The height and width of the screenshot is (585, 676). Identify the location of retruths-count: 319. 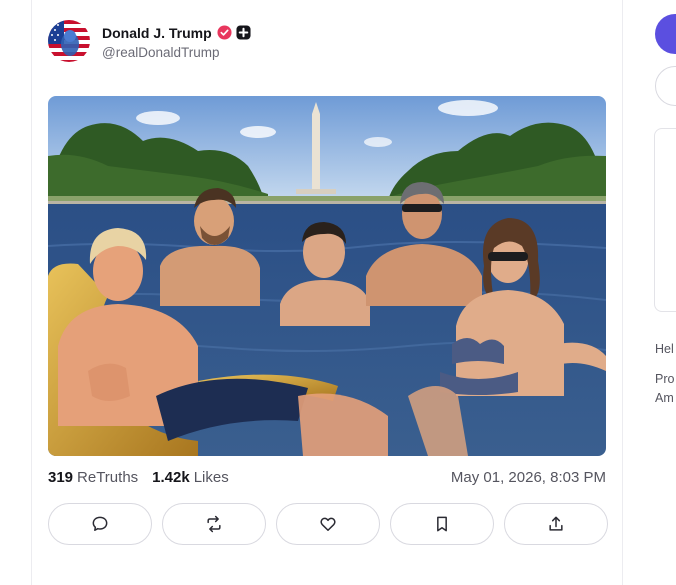
(60, 477).